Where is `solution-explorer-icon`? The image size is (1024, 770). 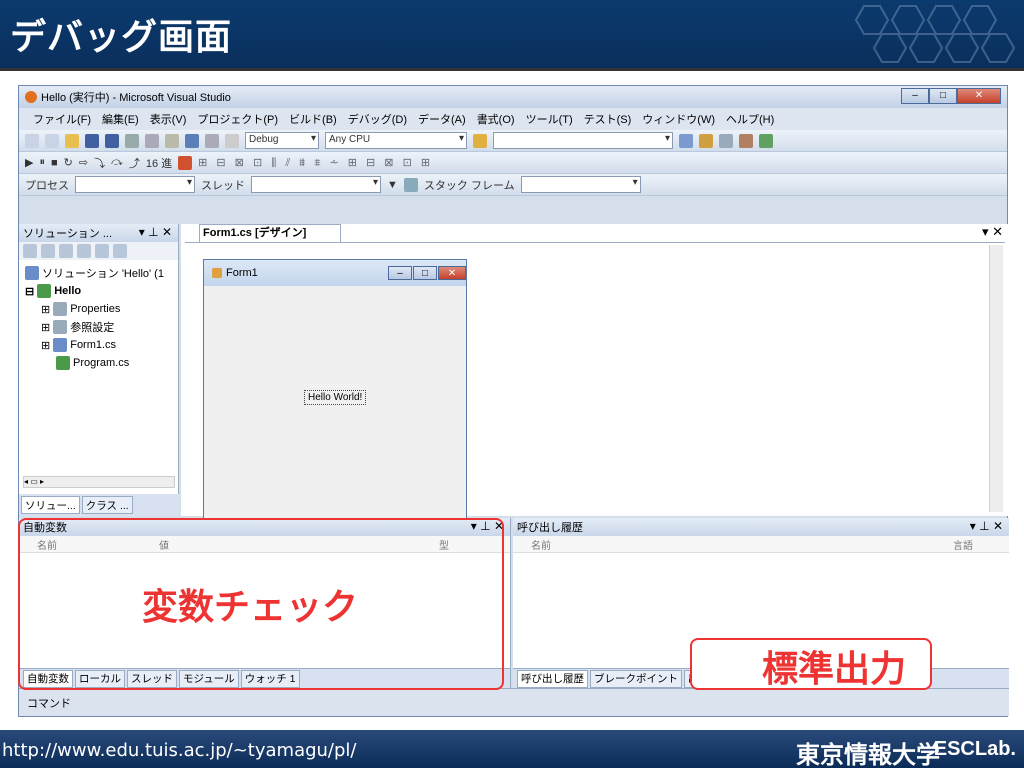
solution-explorer-icon is located at coordinates (706, 140).